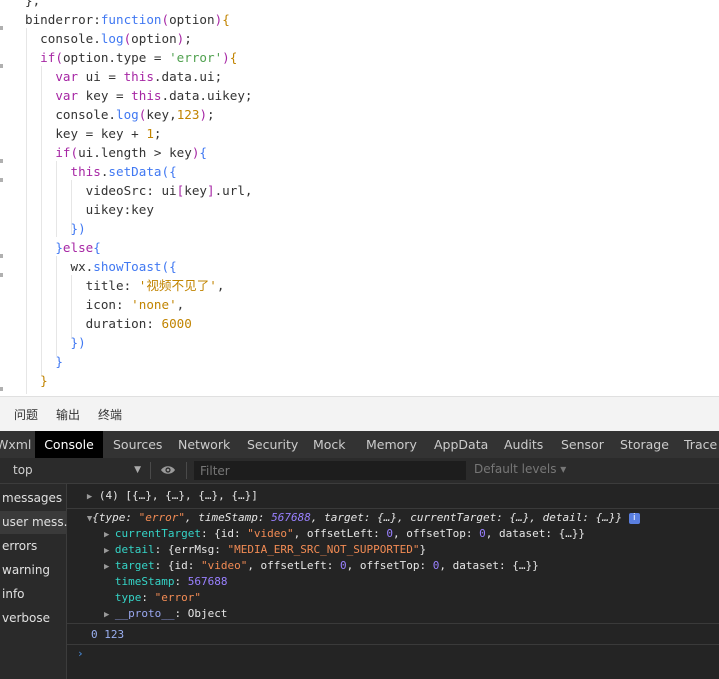  I want to click on property-token: : Object, so click(201, 613).